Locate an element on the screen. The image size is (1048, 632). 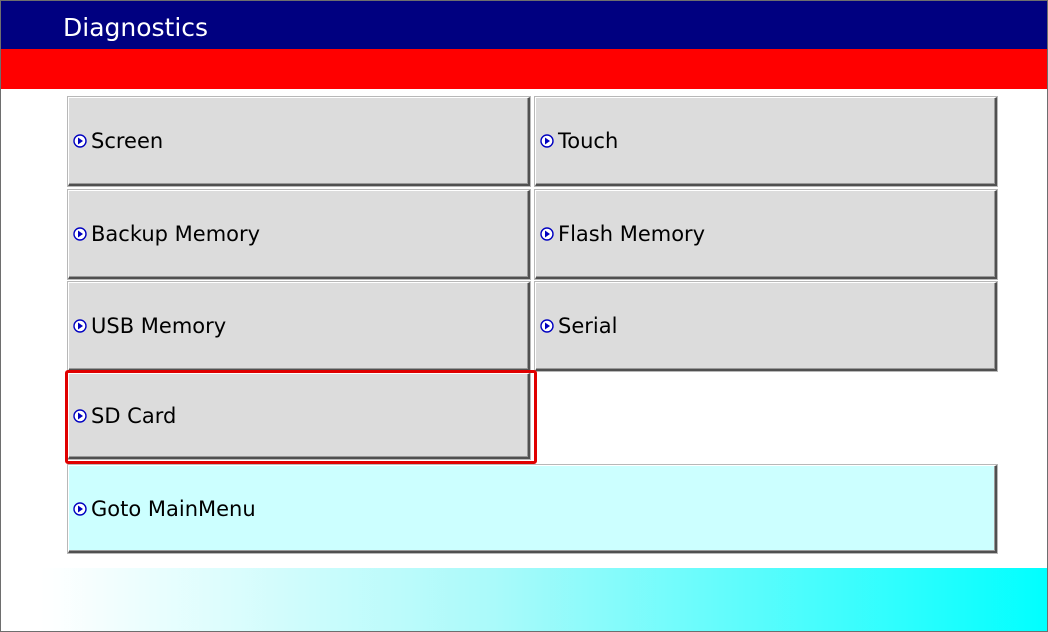
header-banner is located at coordinates (524, 69).